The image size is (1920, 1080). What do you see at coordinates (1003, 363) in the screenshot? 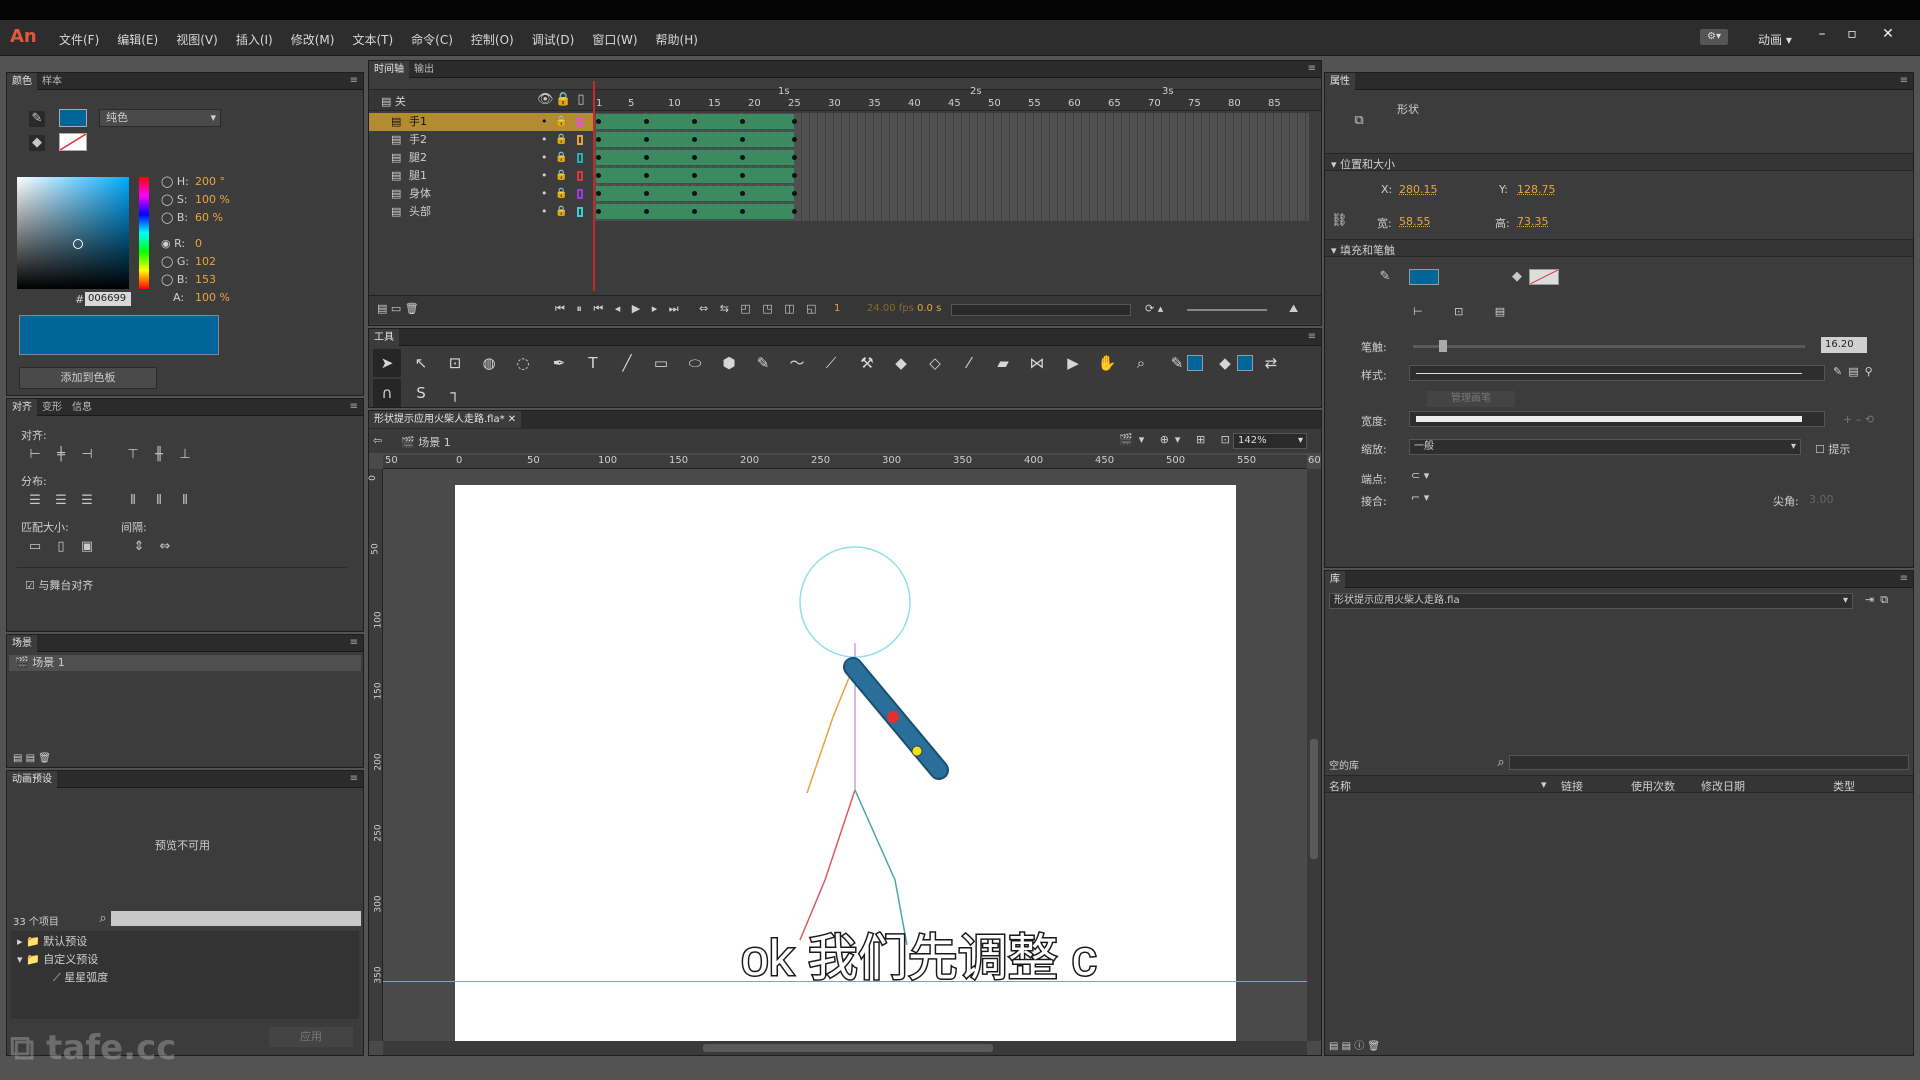
I see `eraser-icon: ▰` at bounding box center [1003, 363].